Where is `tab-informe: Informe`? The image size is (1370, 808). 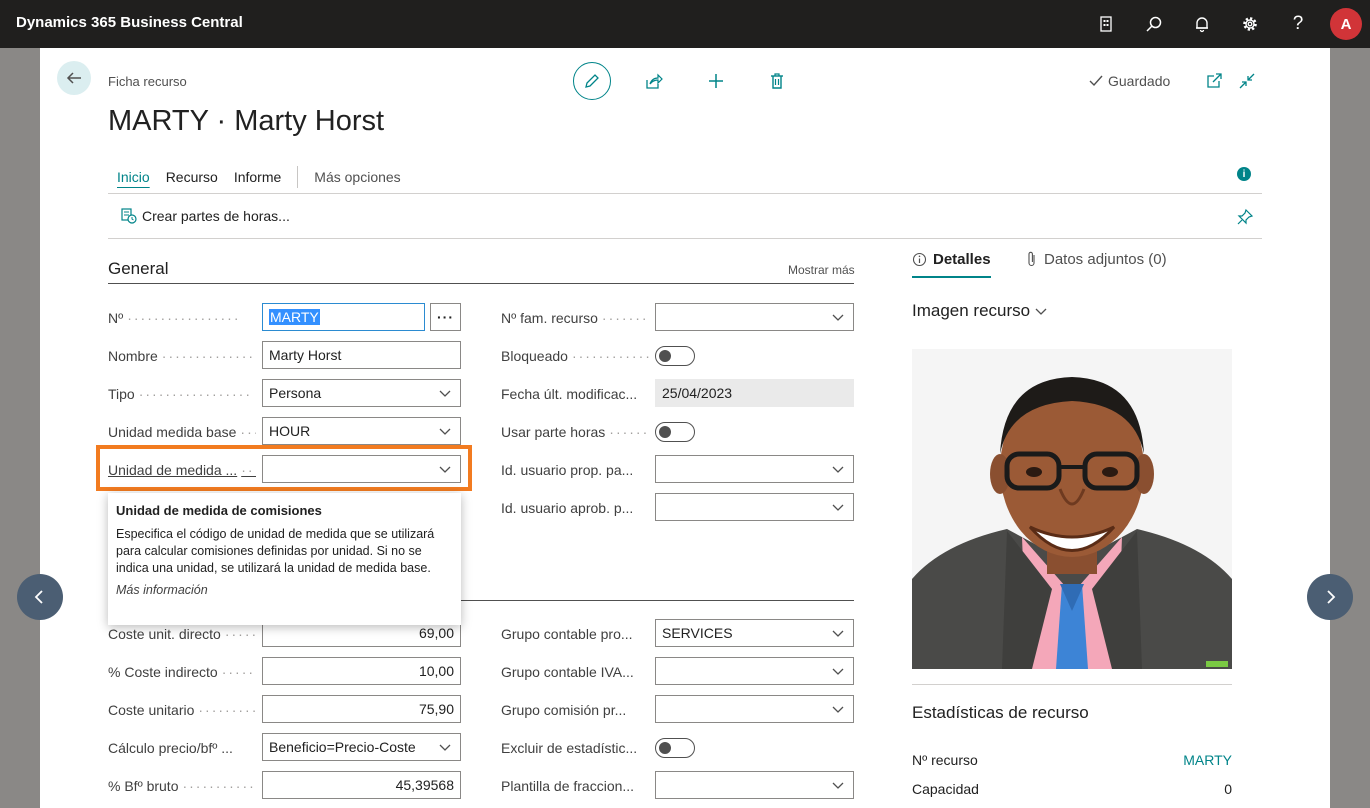
tab-informe: Informe is located at coordinates (257, 177).